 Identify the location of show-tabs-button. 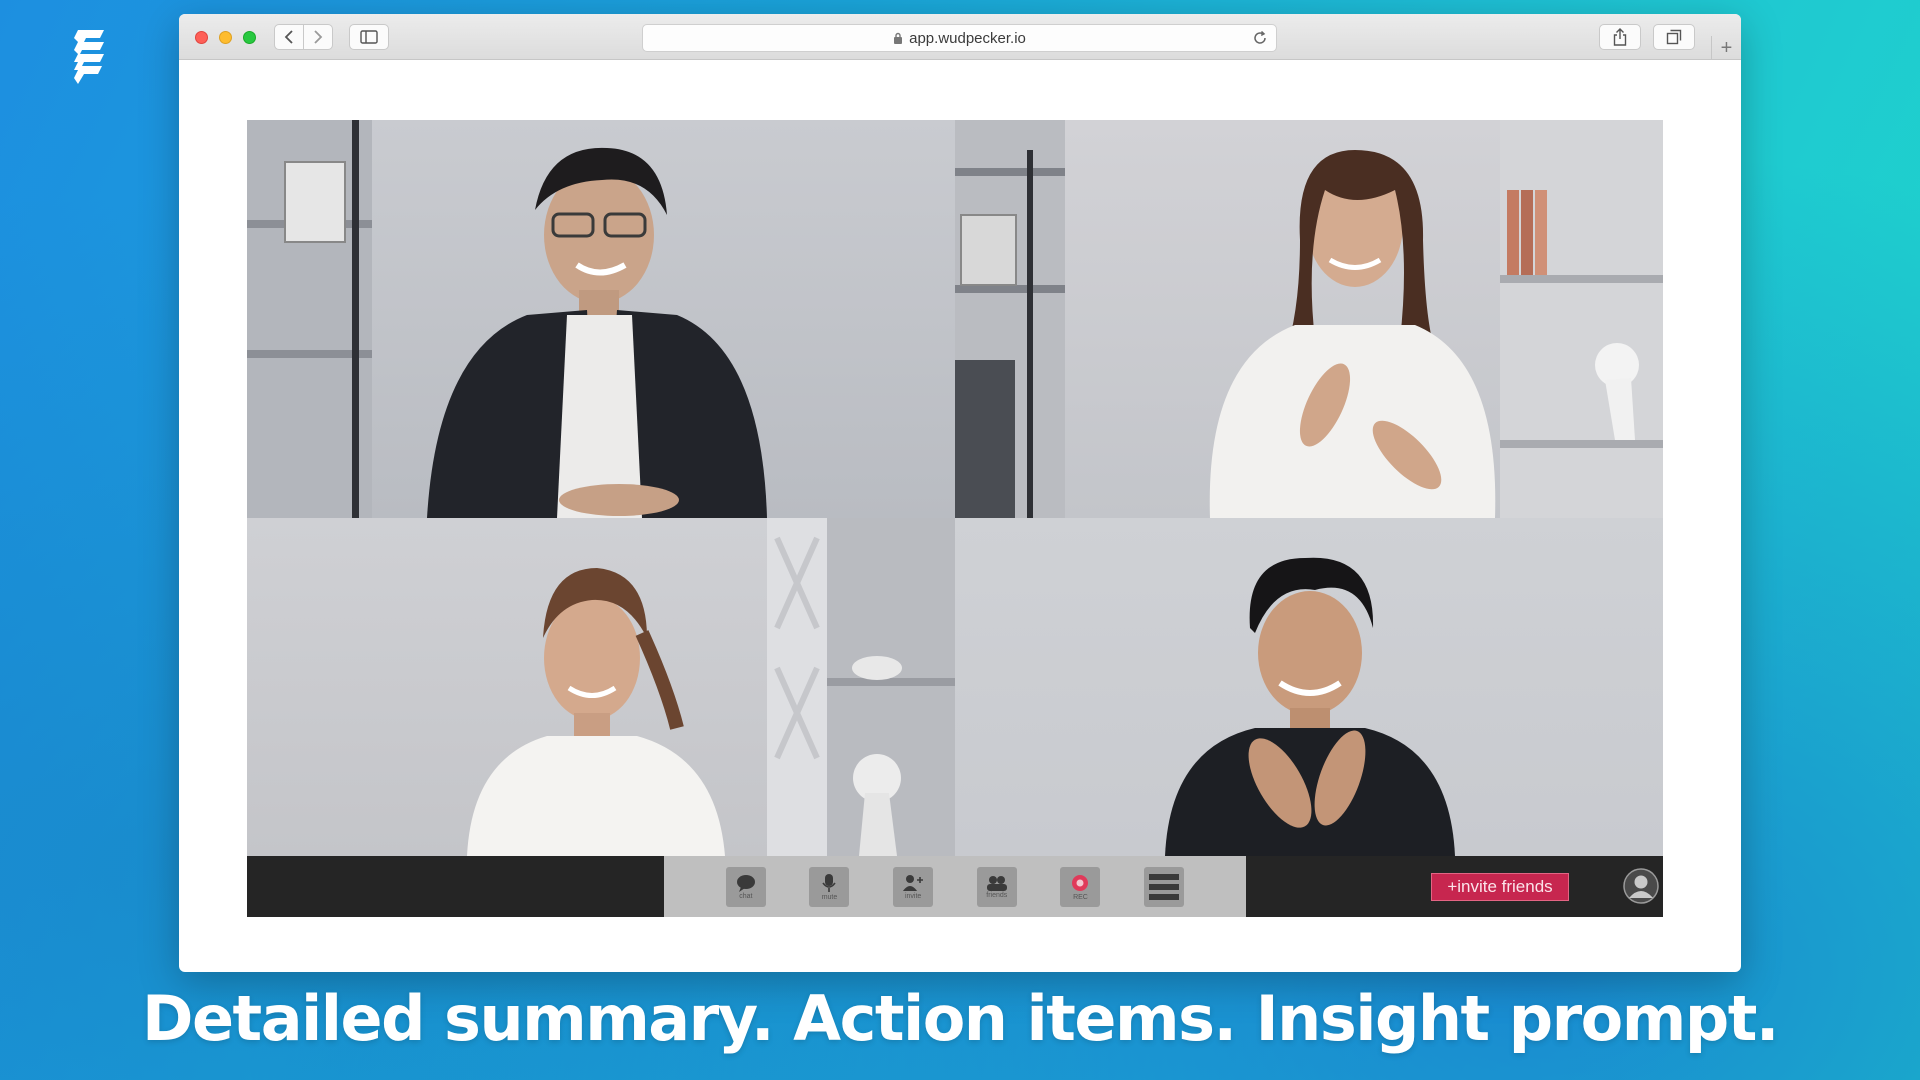
(1674, 37).